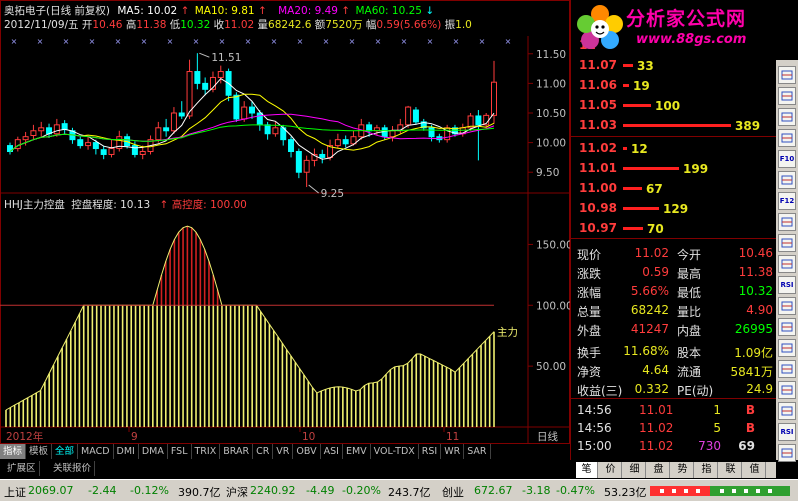  Describe the element at coordinates (107, 25) in the screenshot. I see `open-value: 10.46` at that location.